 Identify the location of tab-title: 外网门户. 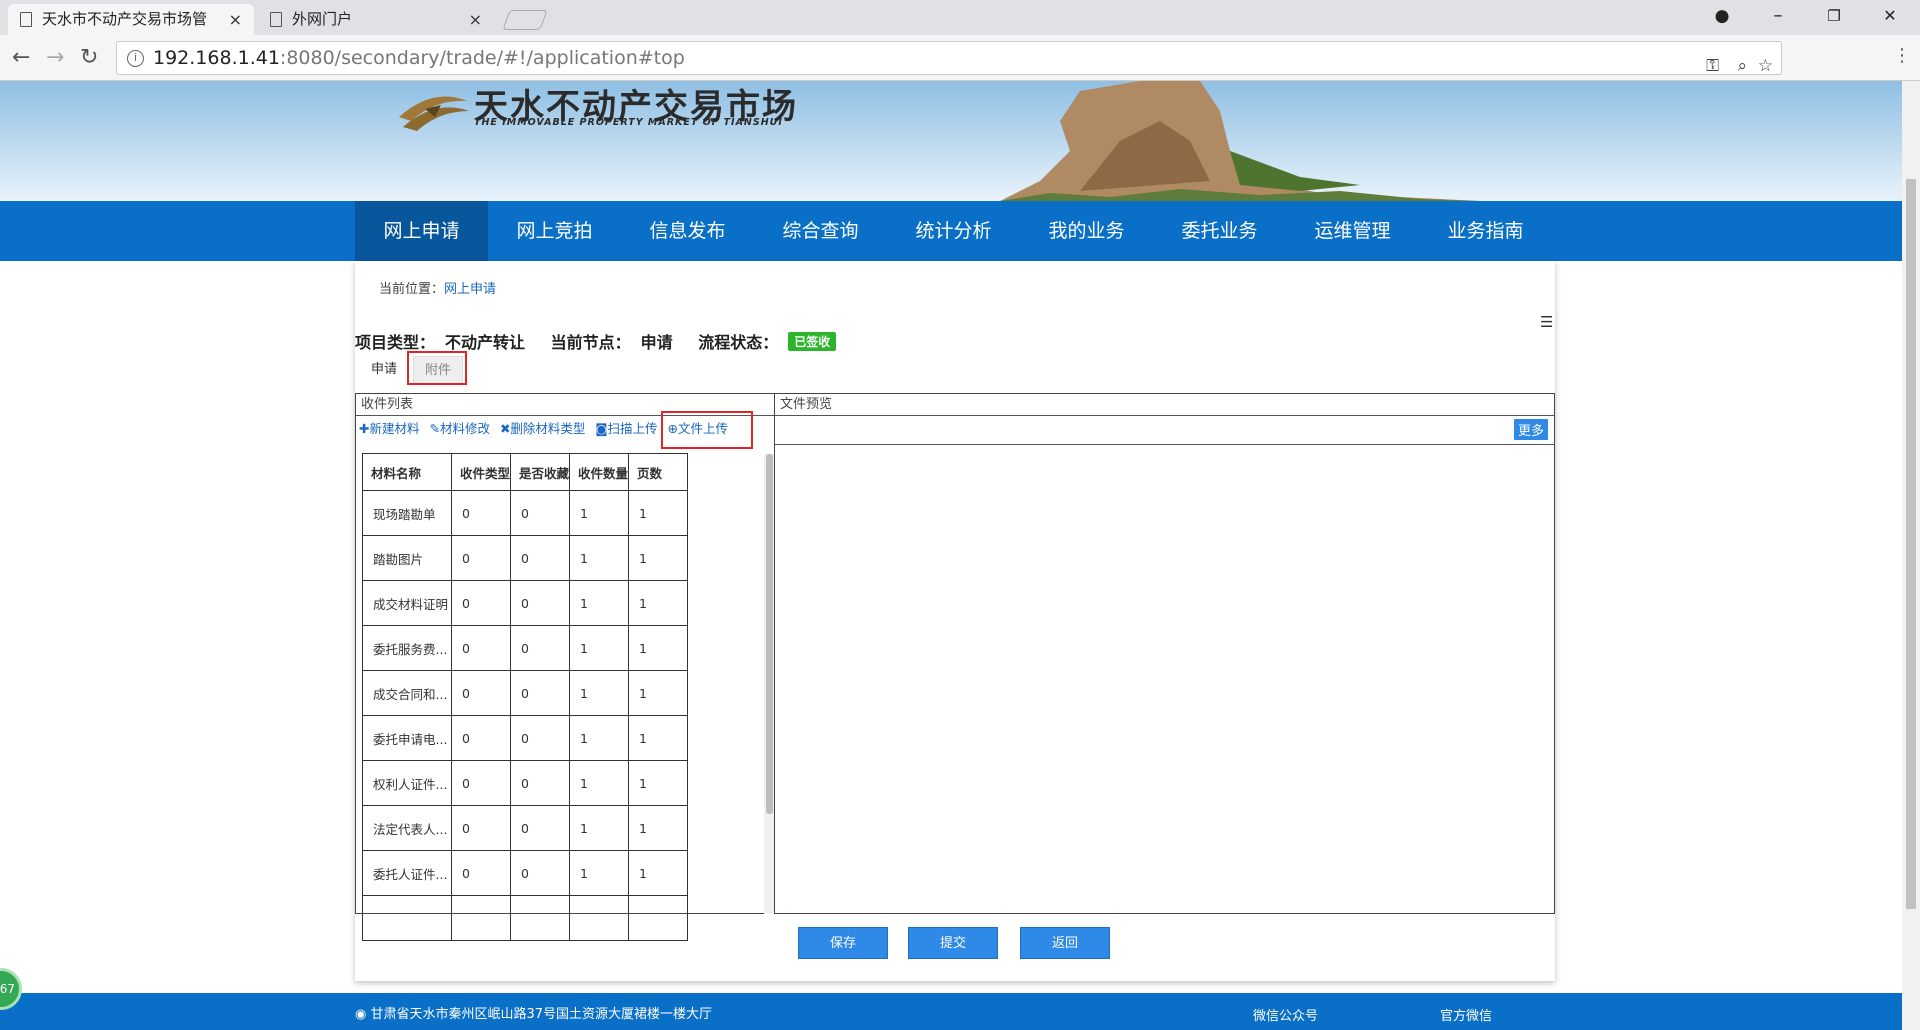
(322, 19).